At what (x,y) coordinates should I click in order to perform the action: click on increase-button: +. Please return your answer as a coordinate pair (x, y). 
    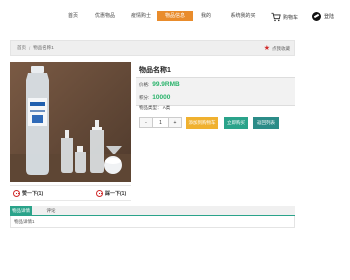
    Looking at the image, I should click on (175, 122).